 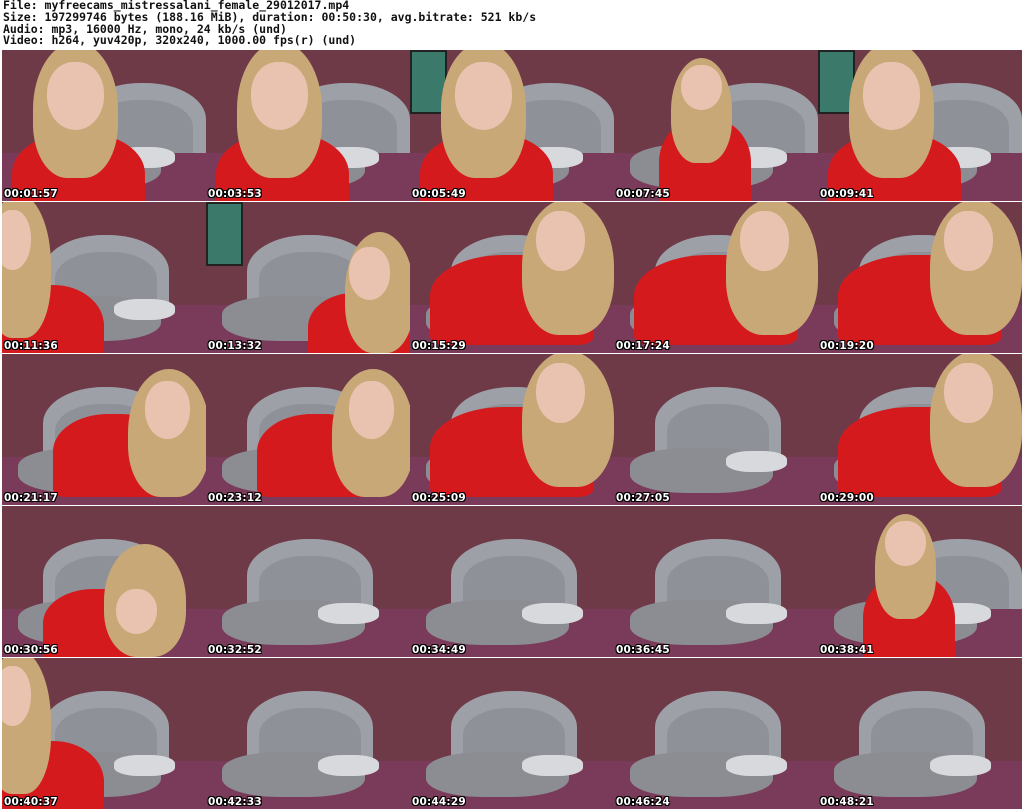 What do you see at coordinates (439, 346) in the screenshot?
I see `timestamp-label: 00:15:29` at bounding box center [439, 346].